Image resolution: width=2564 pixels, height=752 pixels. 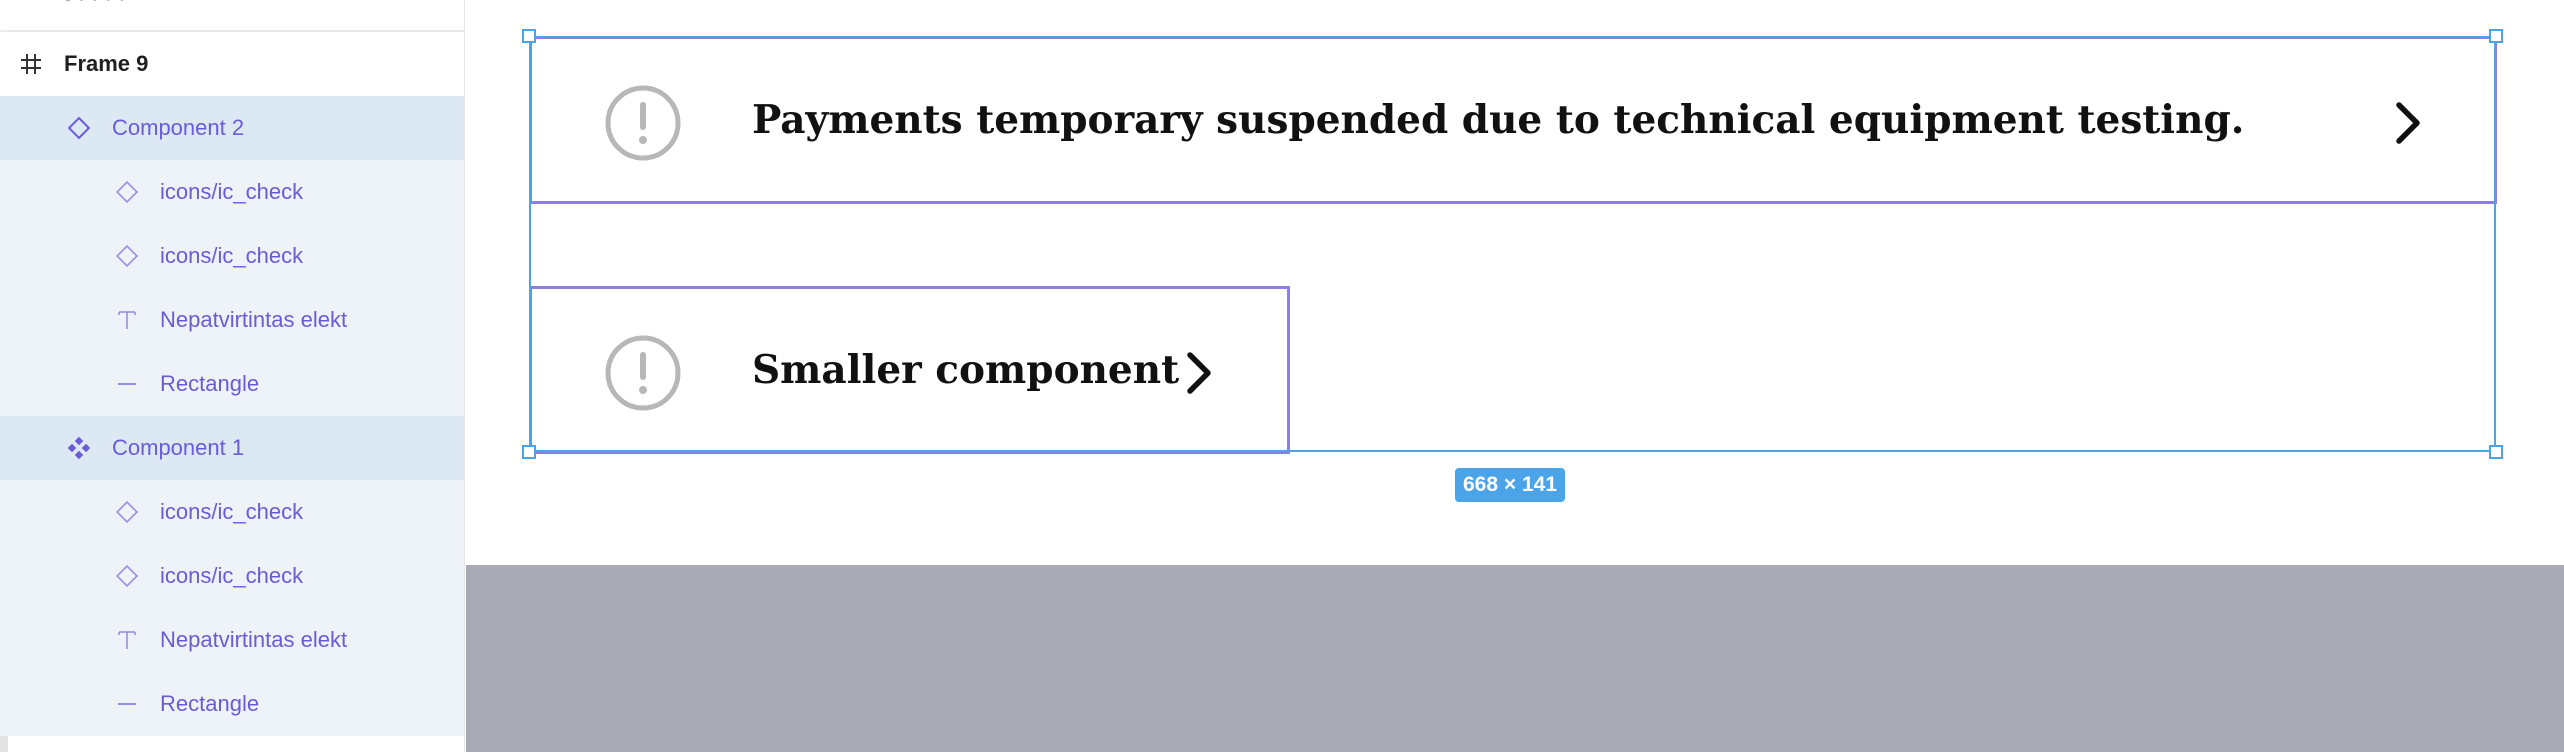 What do you see at coordinates (529, 36) in the screenshot?
I see `resize-handle-top-left` at bounding box center [529, 36].